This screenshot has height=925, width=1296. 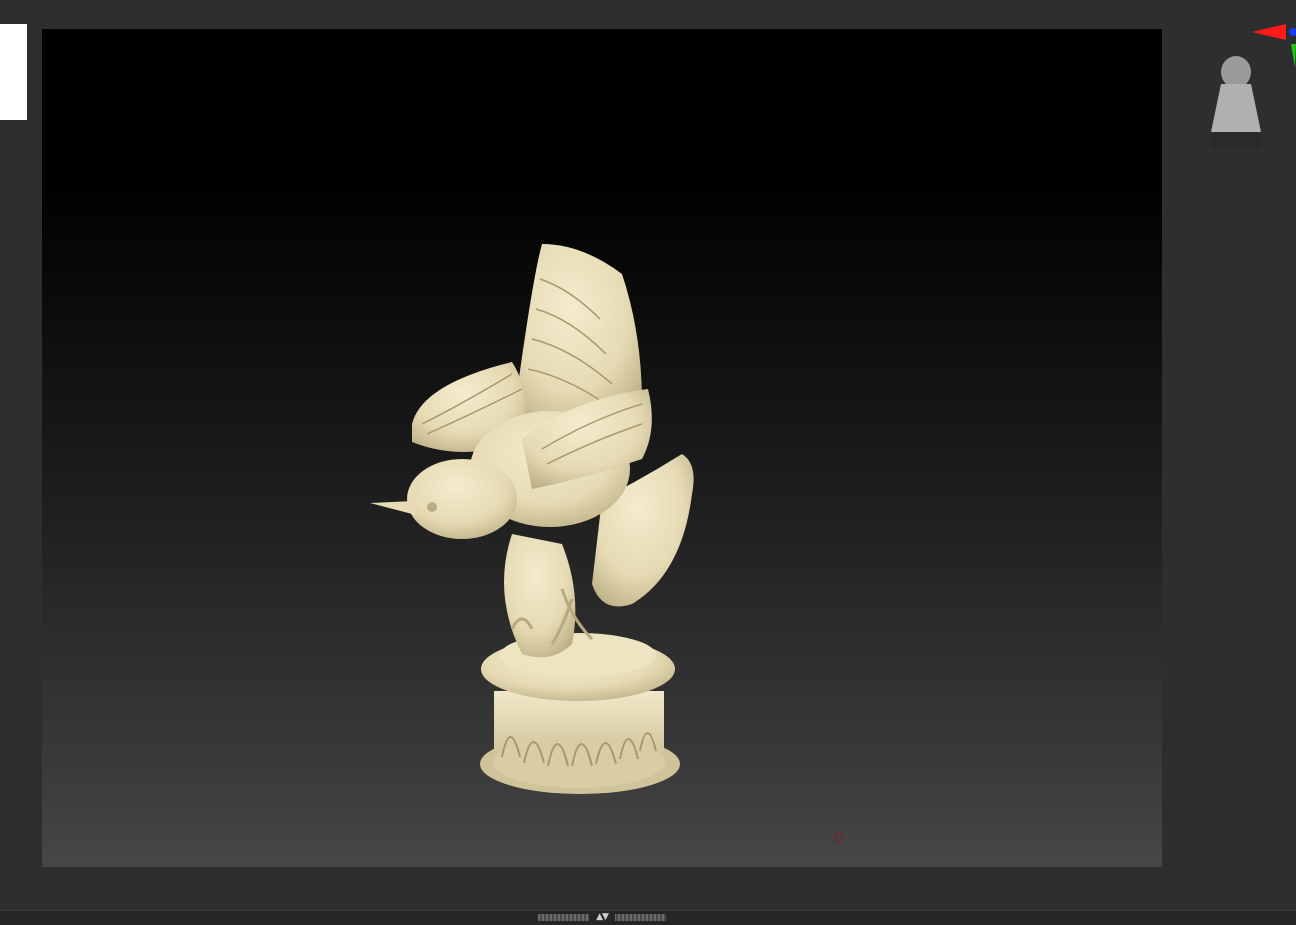 What do you see at coordinates (532, 519) in the screenshot?
I see `sculpt-model` at bounding box center [532, 519].